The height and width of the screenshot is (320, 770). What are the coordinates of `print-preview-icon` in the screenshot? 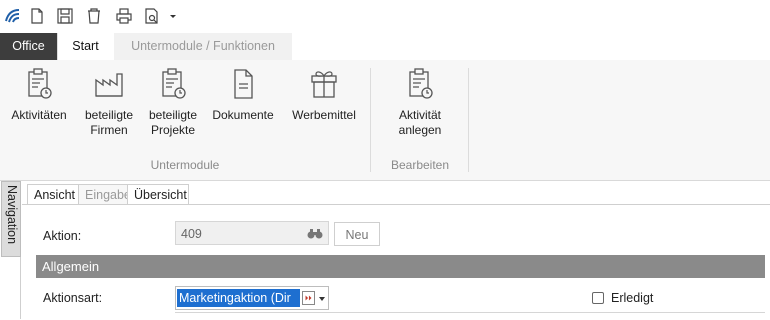 It's located at (152, 16).